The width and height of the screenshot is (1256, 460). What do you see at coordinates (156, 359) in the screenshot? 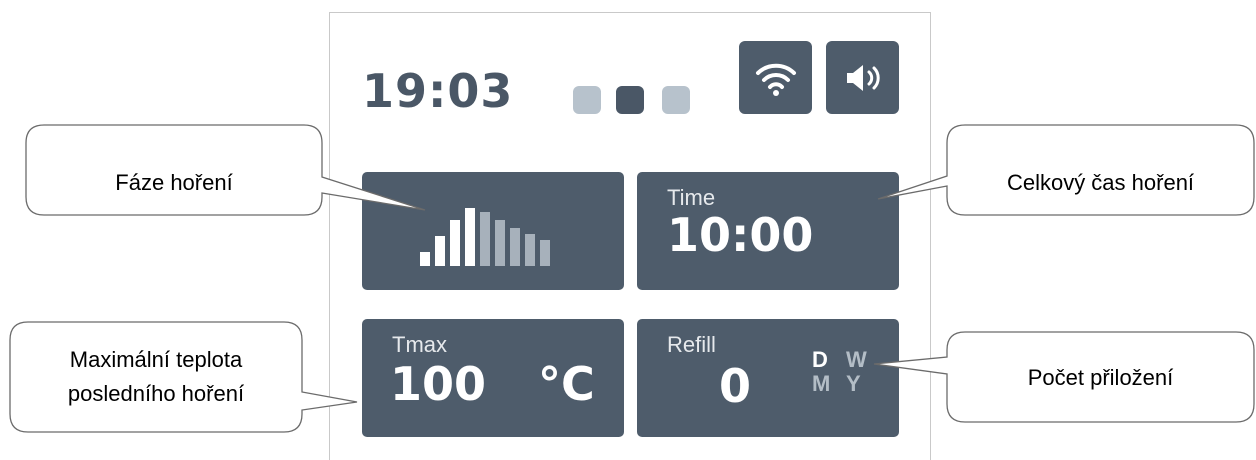
I see `callout-max-temp-line1: Maximální teplota` at bounding box center [156, 359].